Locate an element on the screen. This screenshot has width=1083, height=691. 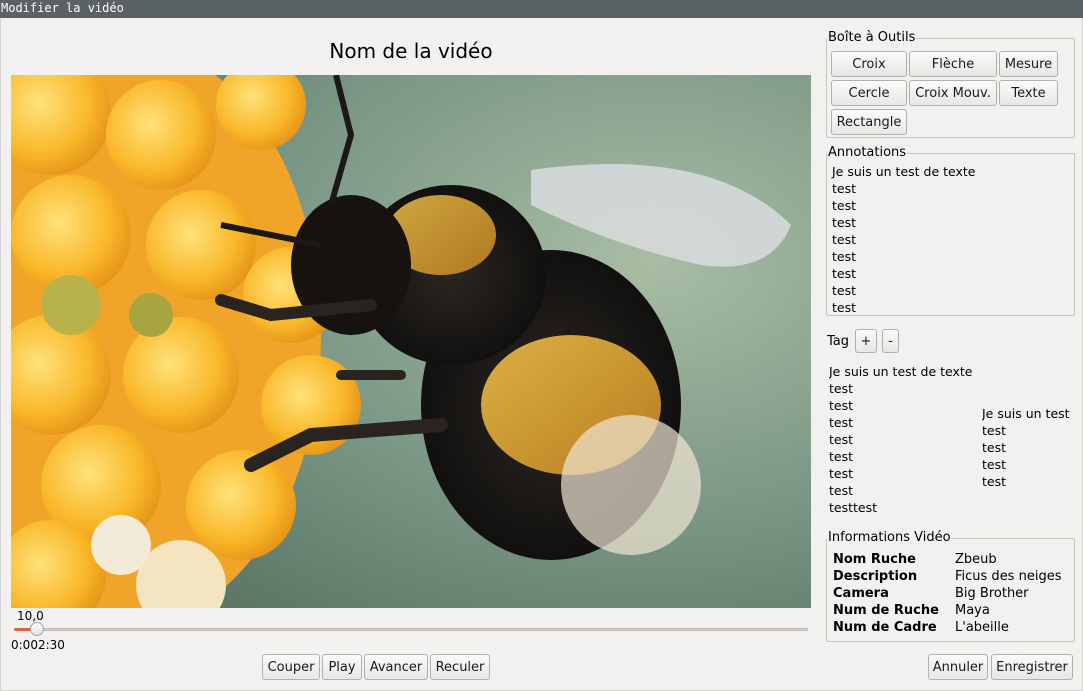
couper-button: Couper is located at coordinates (291, 667).